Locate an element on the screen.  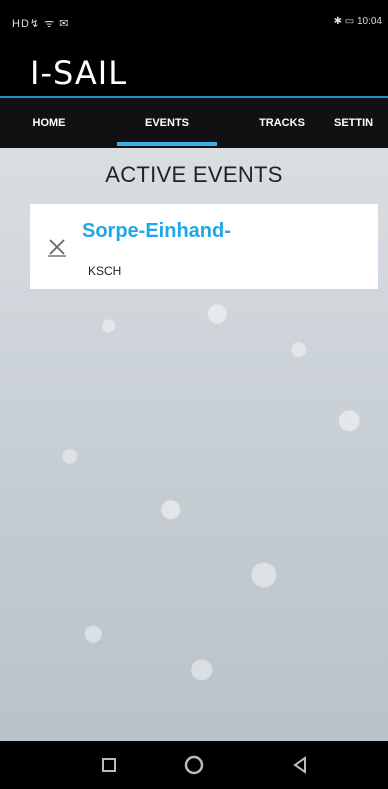
app-bar: I-SAIL is located at coordinates (194, 71).